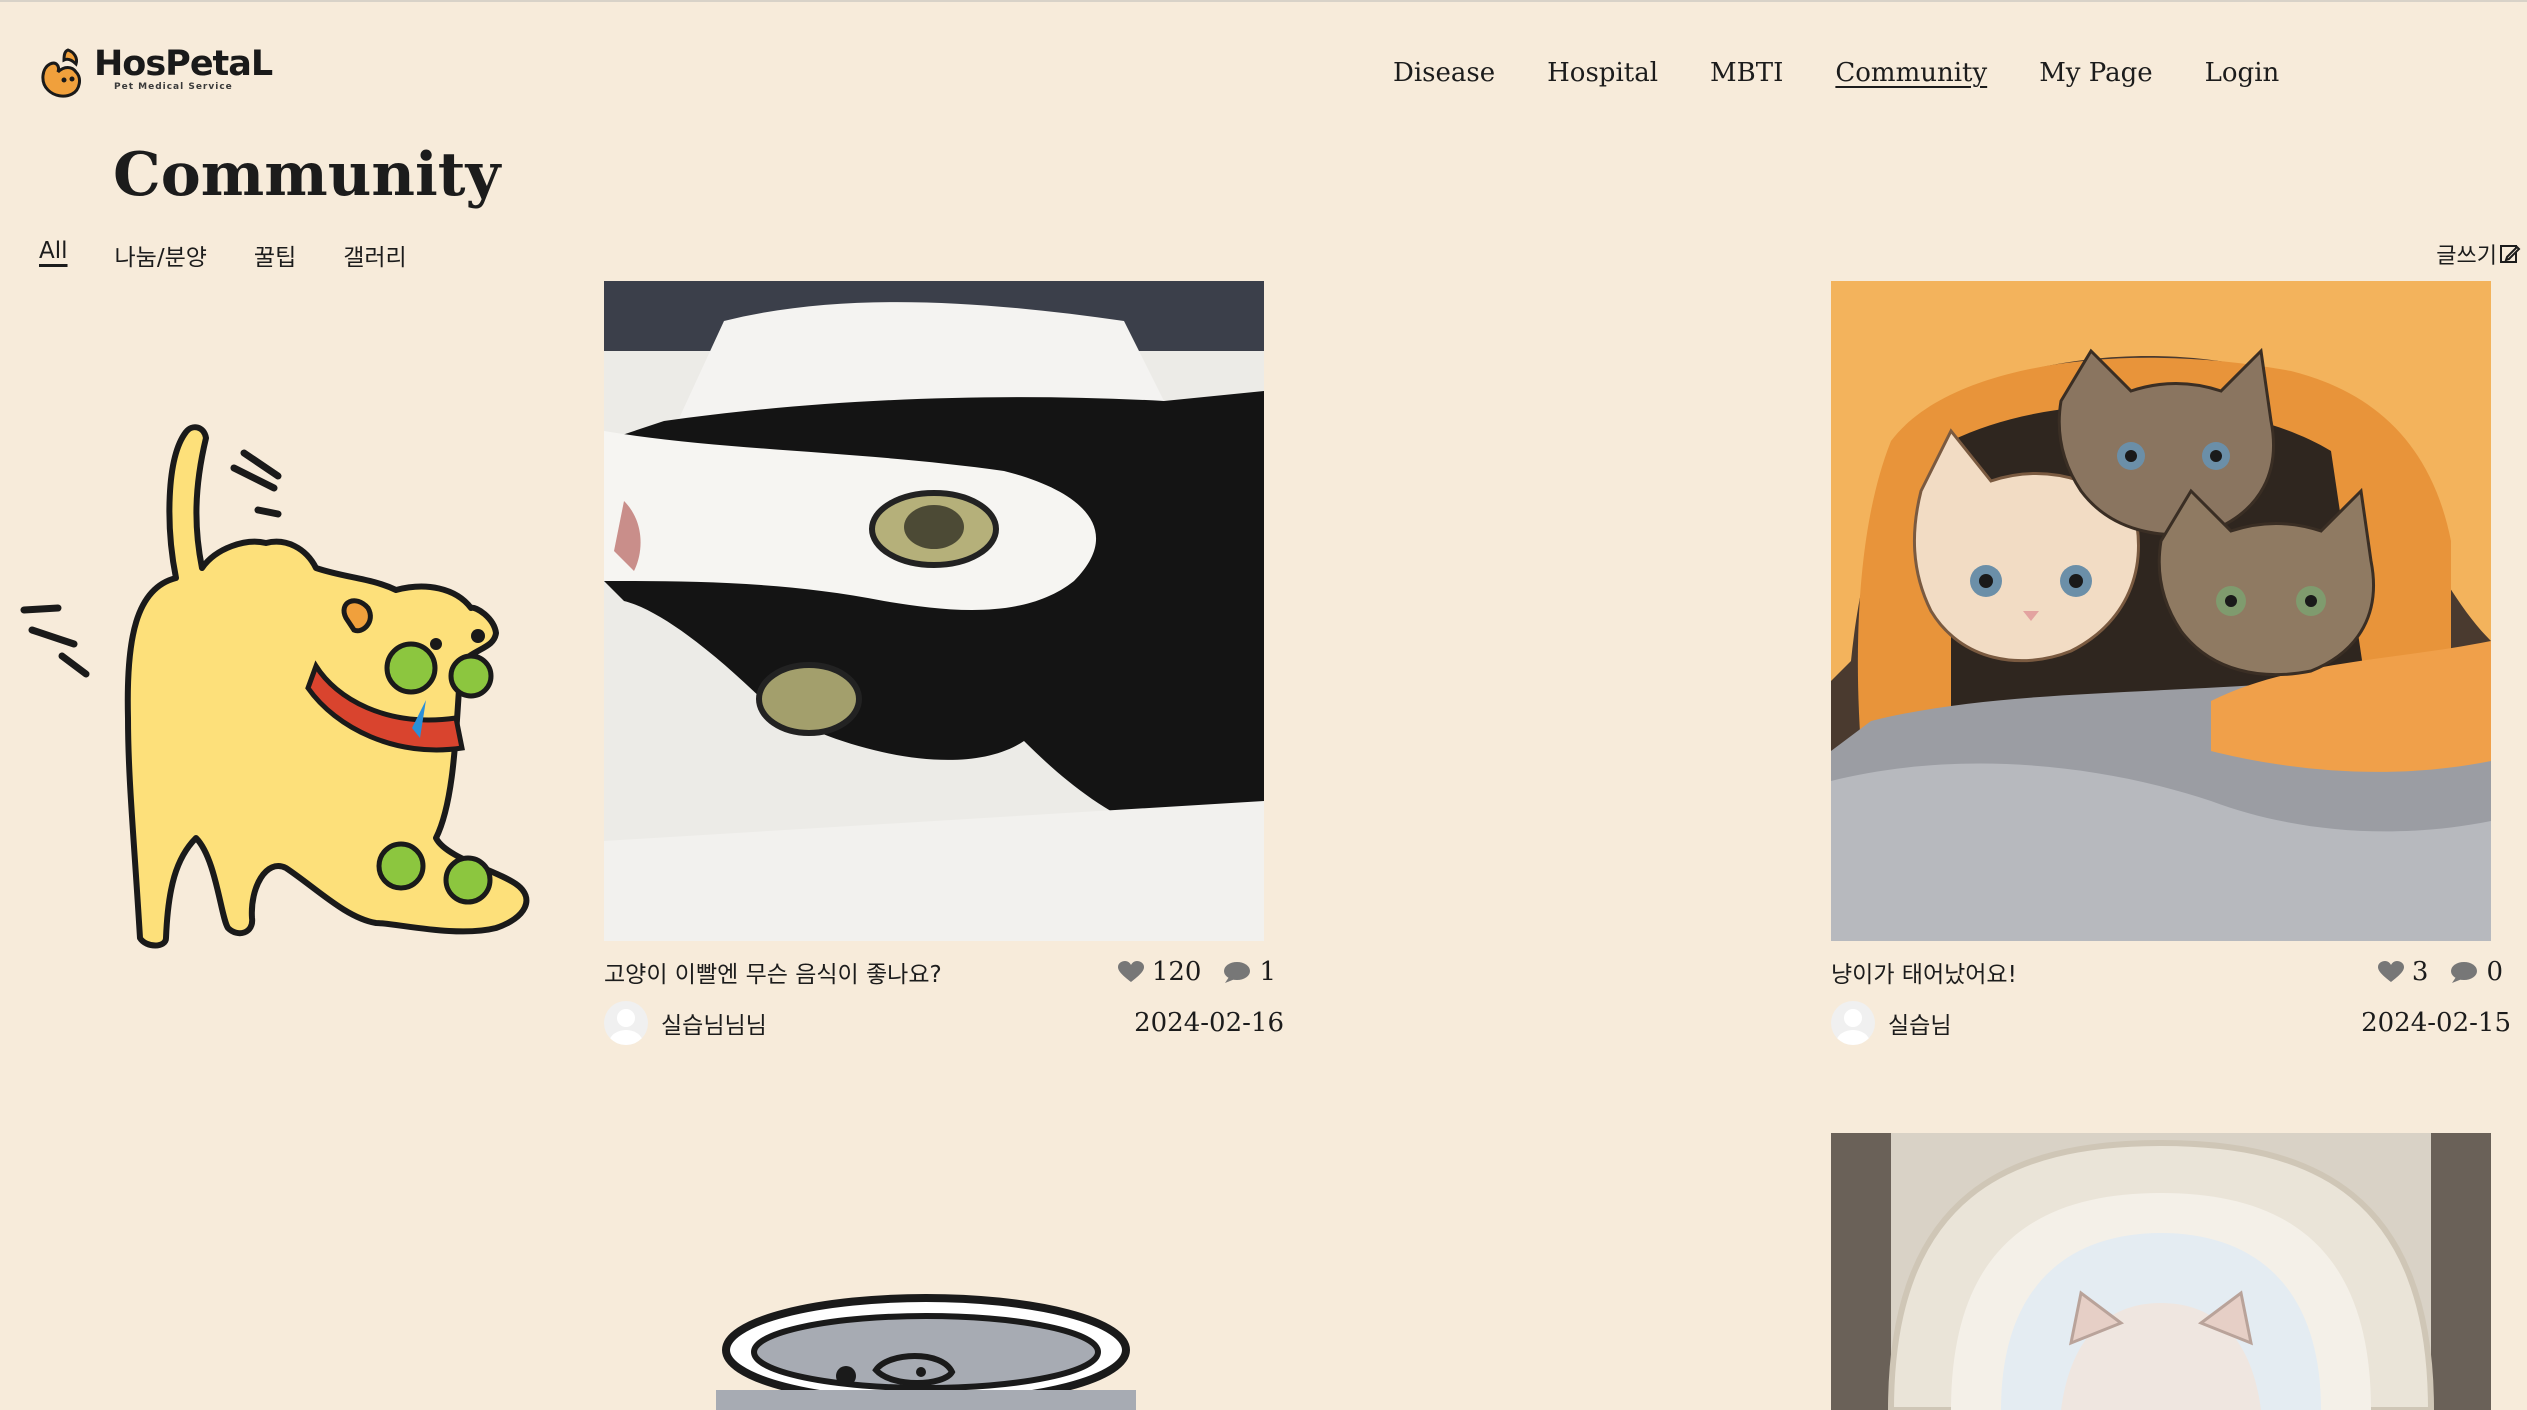 This screenshot has height=1410, width=2527. I want to click on post-card: 냥이가 태어났어요! 3 0 실습님 2024-02-15, so click(2171, 663).